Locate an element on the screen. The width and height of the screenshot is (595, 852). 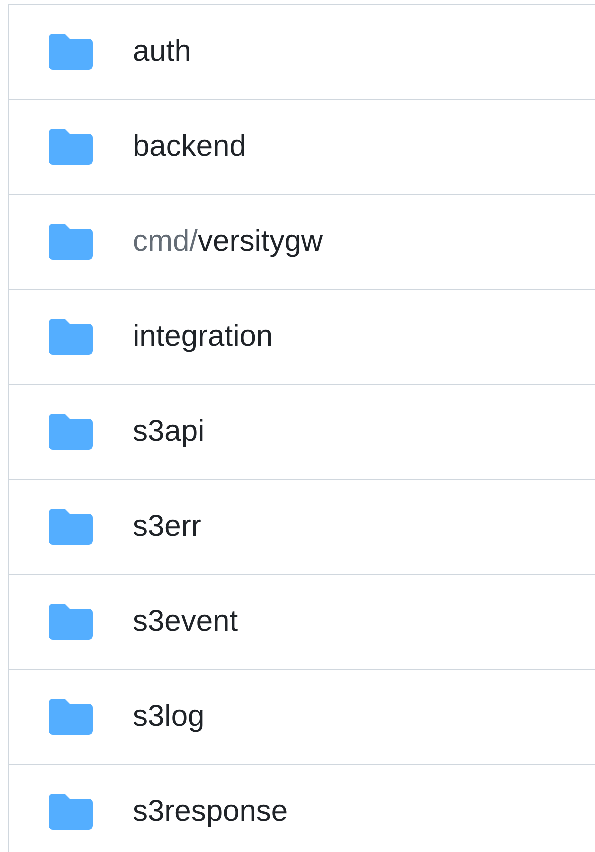
folder-link: backend is located at coordinates (189, 147).